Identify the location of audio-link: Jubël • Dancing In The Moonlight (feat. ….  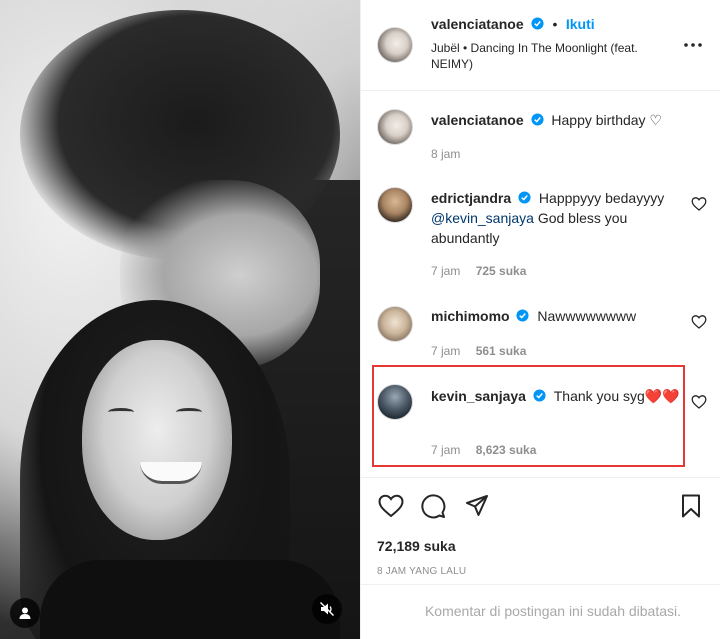
(551, 56).